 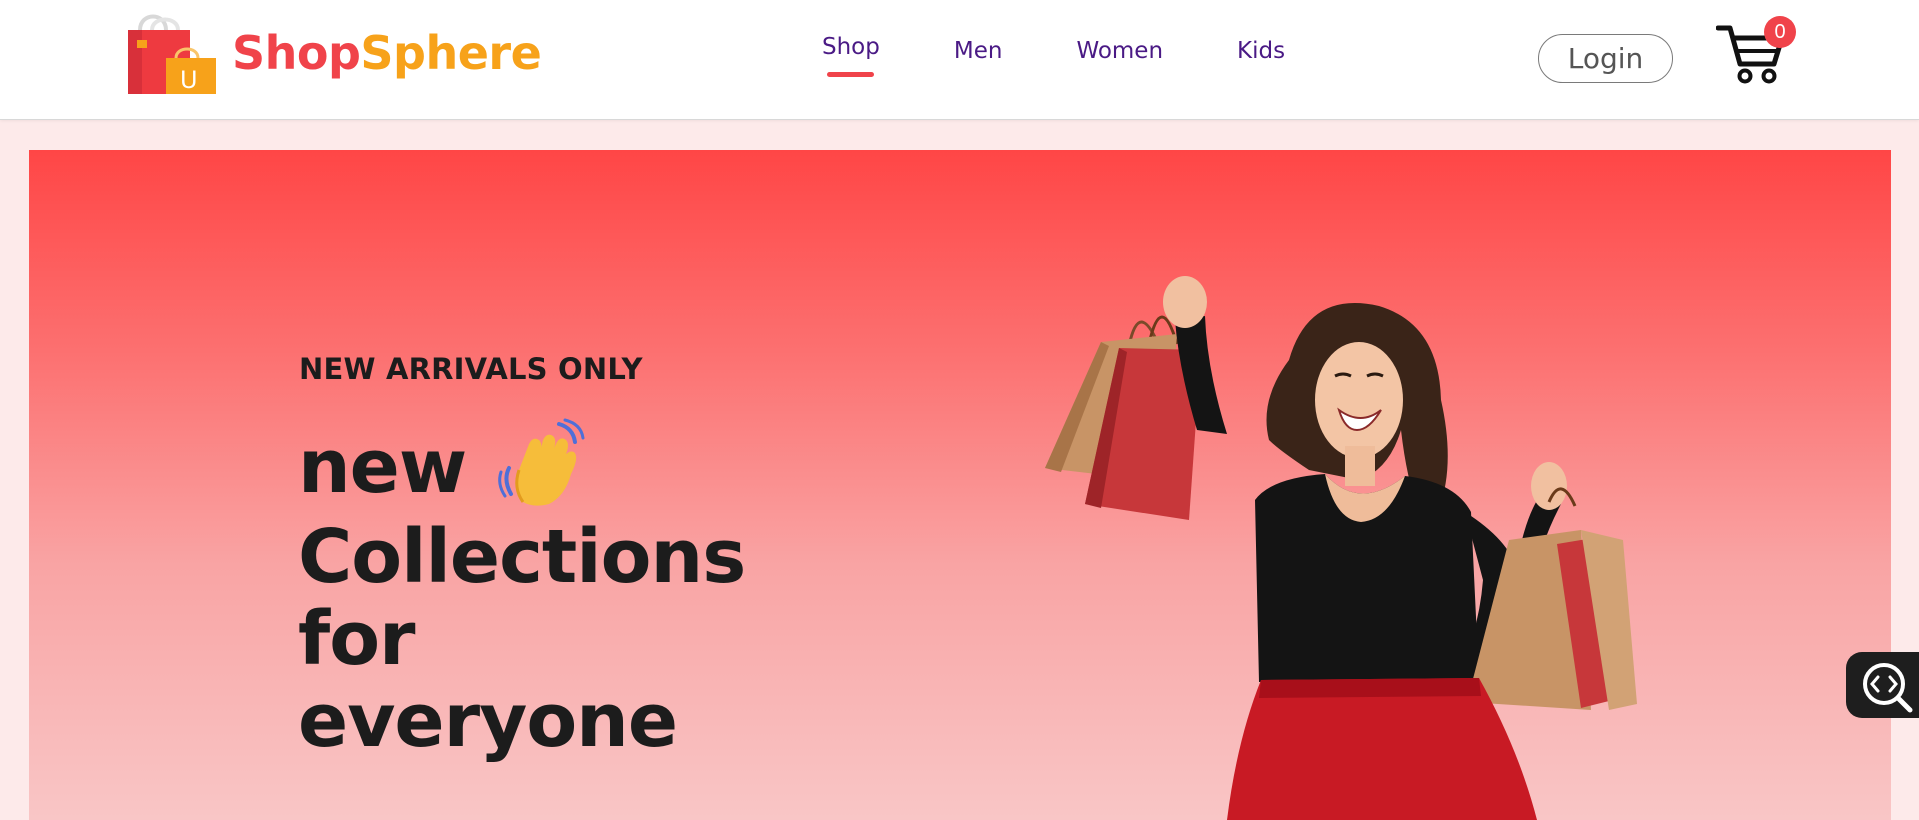 I want to click on logo-bag-letter: U, so click(x=189, y=80).